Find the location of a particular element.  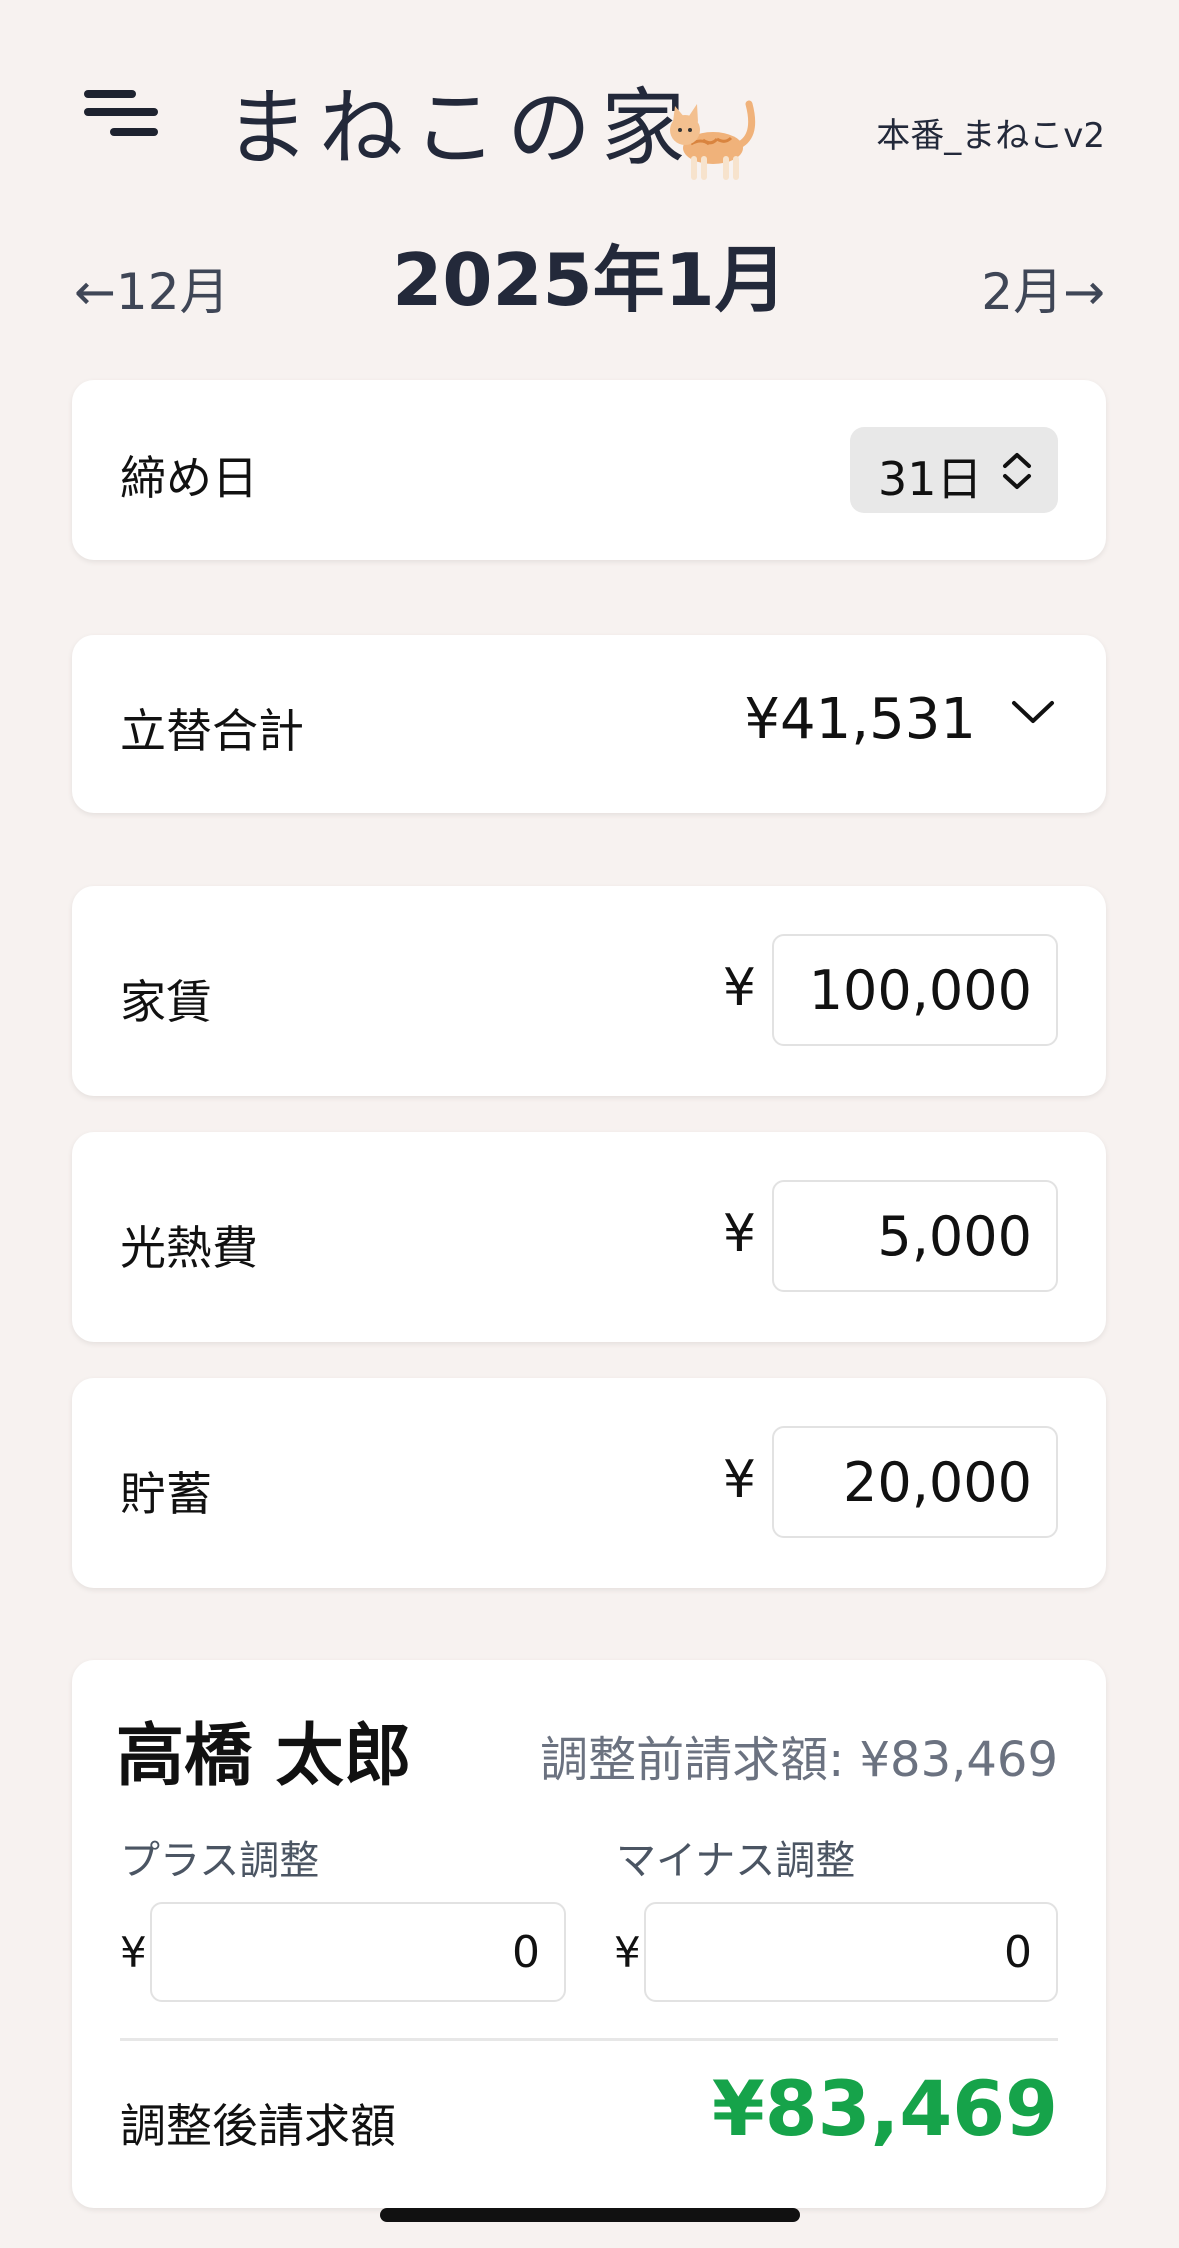

minus-adjust-input is located at coordinates (851, 1952).